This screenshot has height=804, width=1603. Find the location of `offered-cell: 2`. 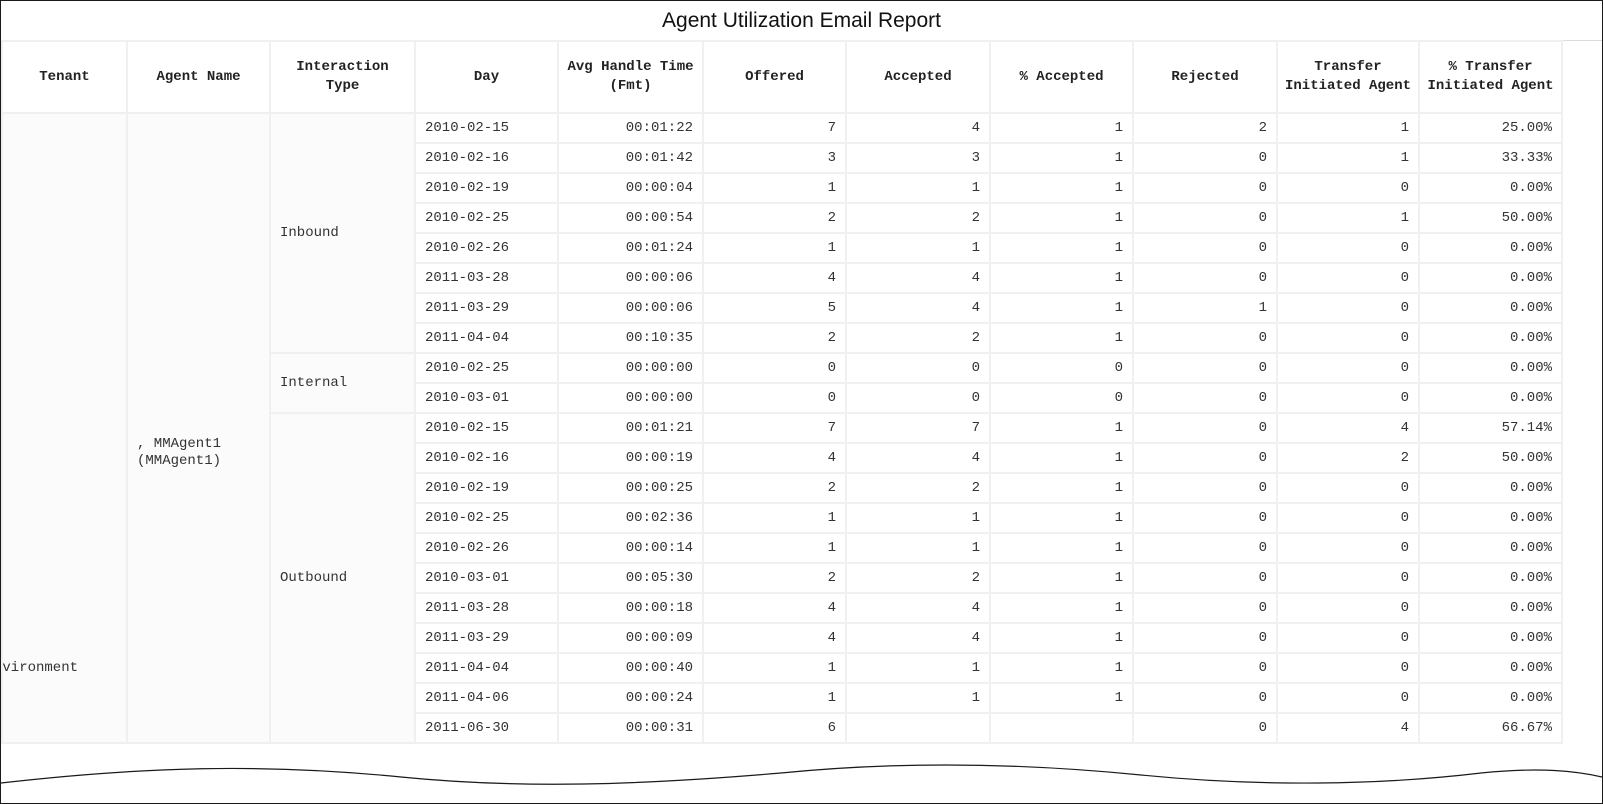

offered-cell: 2 is located at coordinates (774, 338).